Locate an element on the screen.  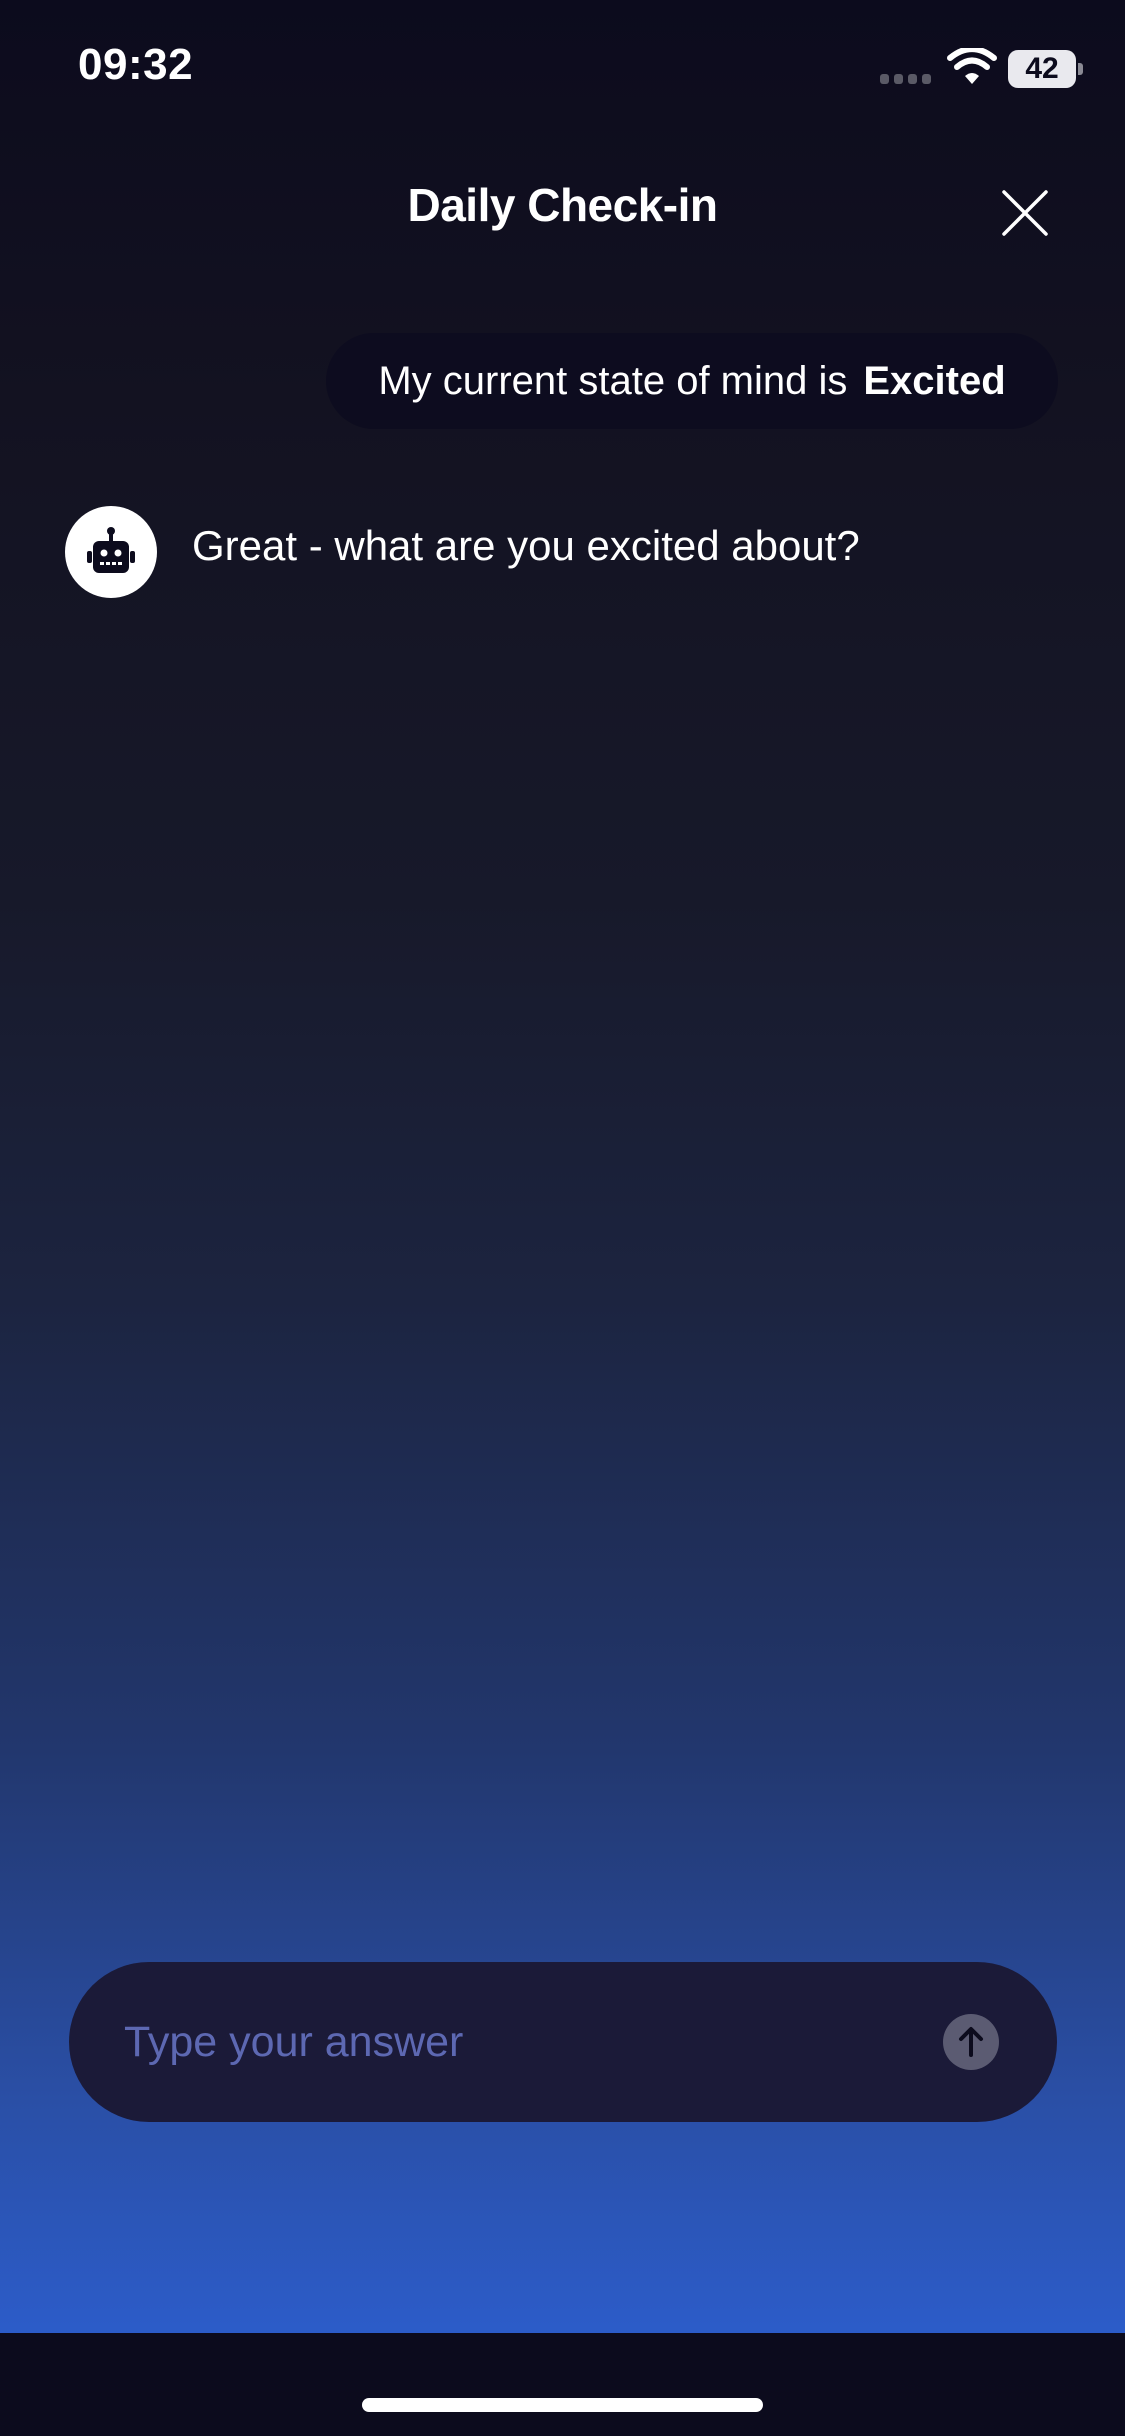
battery-icon: 42 is located at coordinates (1042, 69).